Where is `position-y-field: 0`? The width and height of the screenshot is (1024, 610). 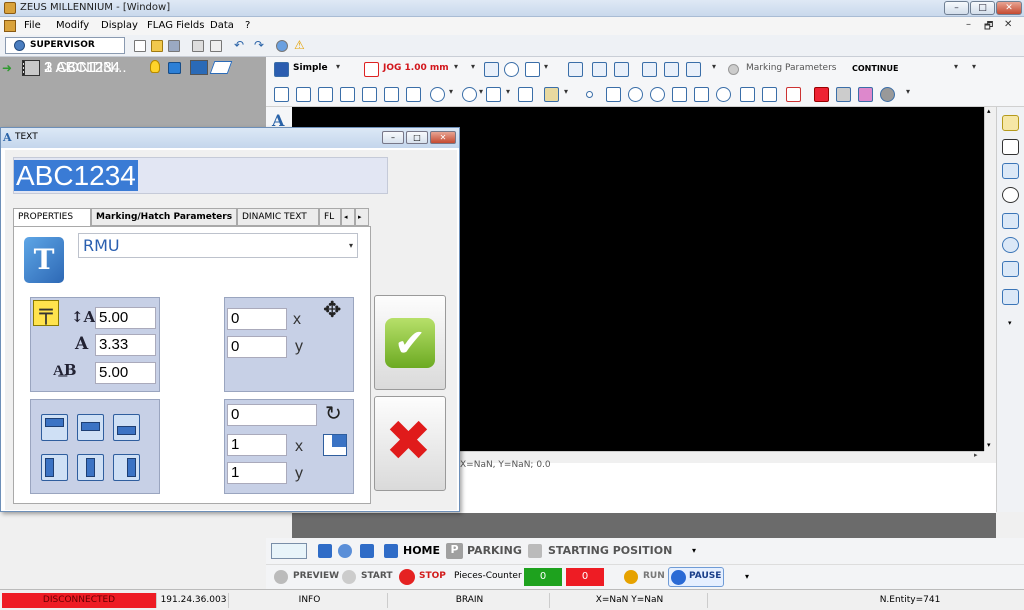 position-y-field: 0 is located at coordinates (257, 347).